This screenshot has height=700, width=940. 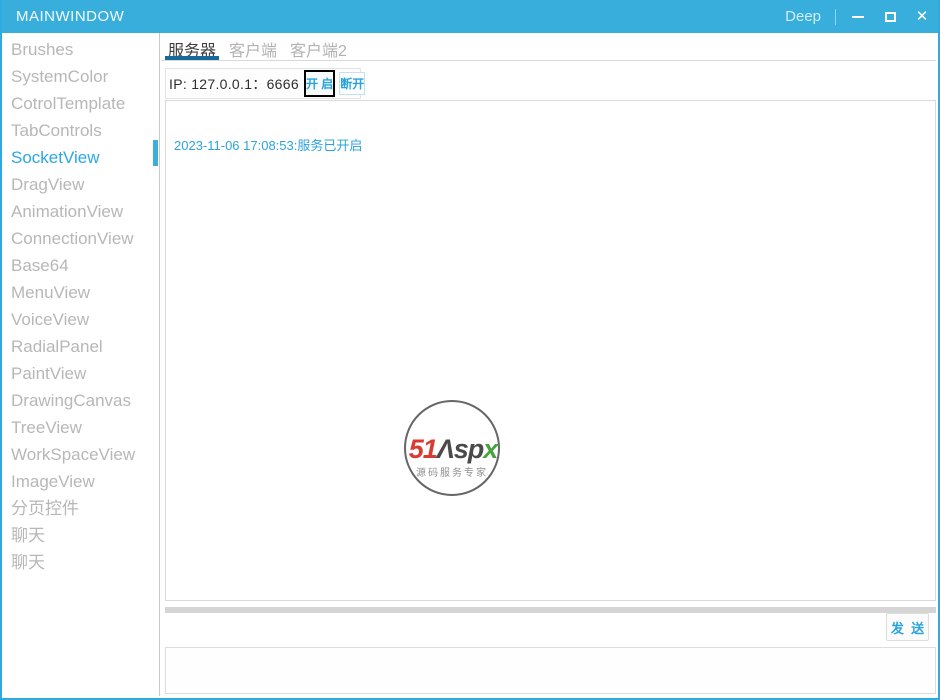 I want to click on disconnect-button: 断开, so click(x=352, y=83).